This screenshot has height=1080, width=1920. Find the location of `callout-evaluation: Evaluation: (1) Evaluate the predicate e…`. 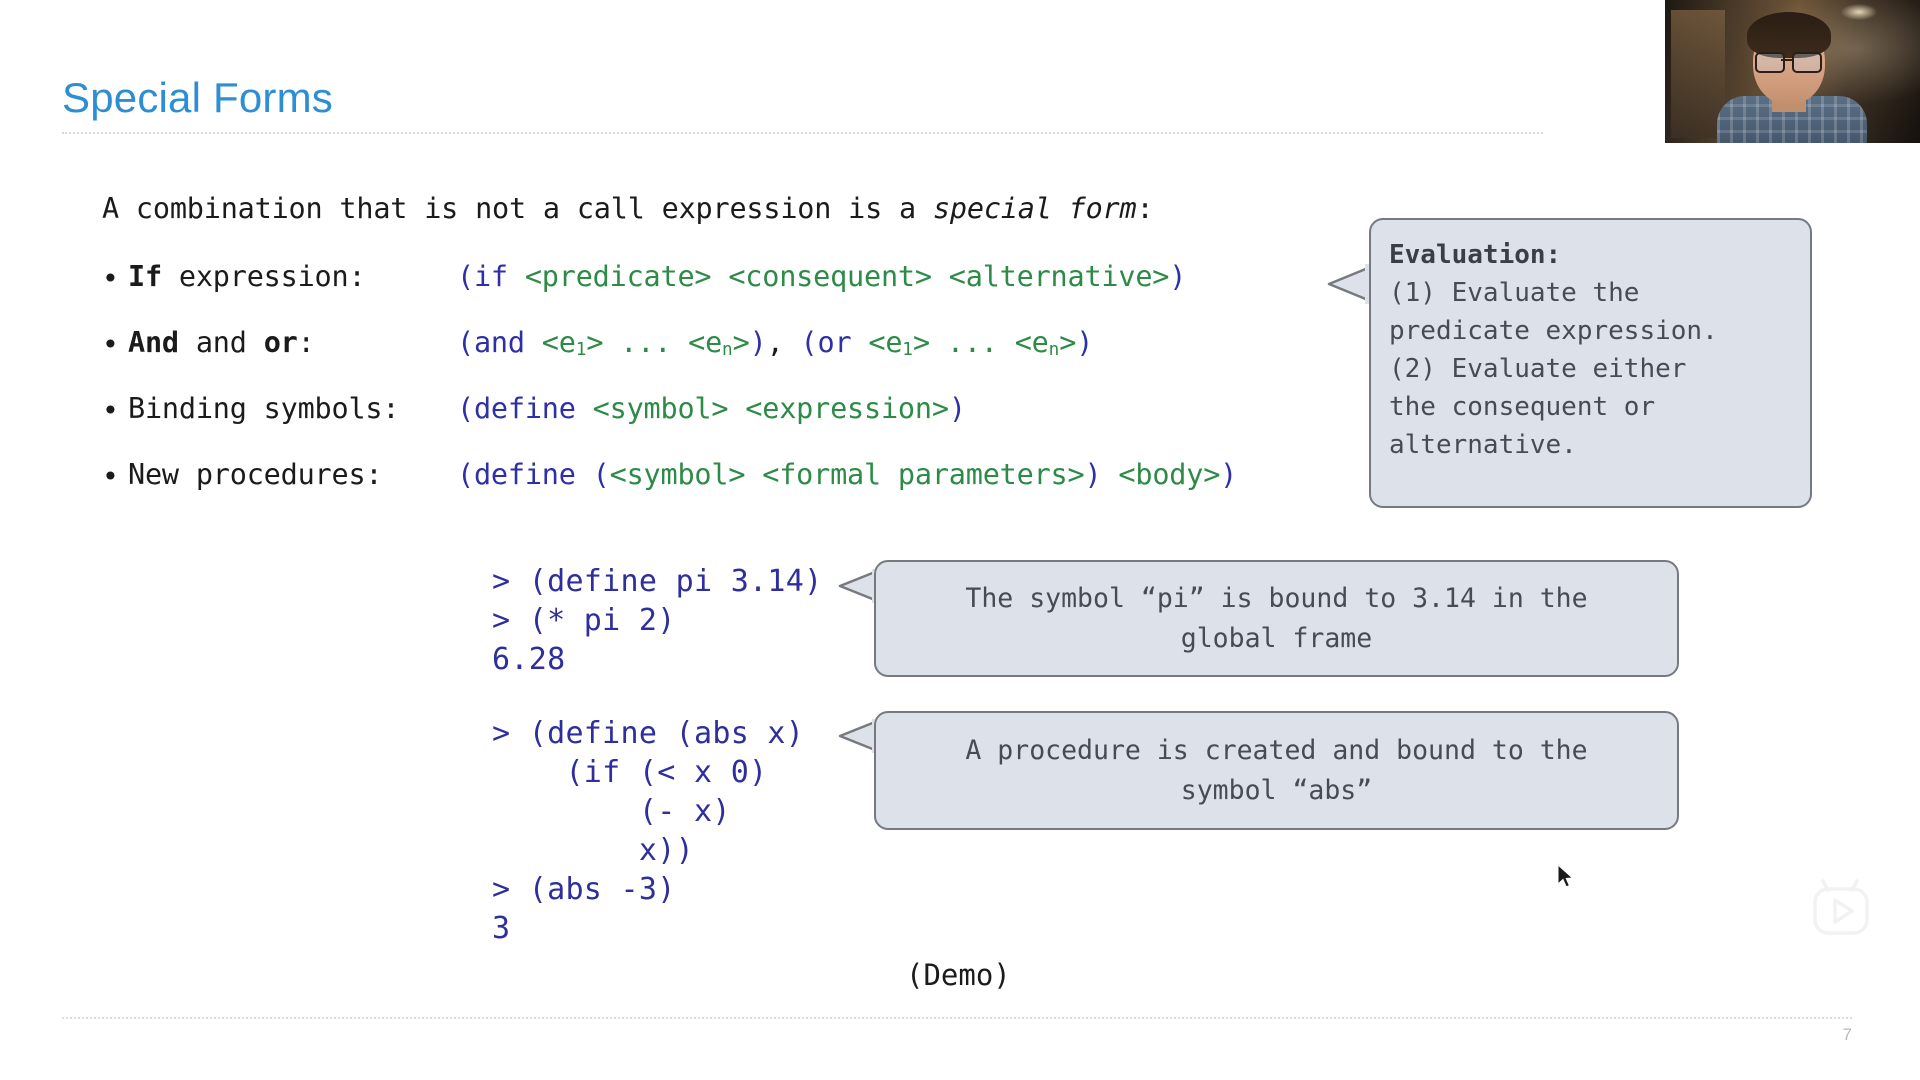

callout-evaluation: Evaluation: (1) Evaluate the predicate e… is located at coordinates (1590, 363).